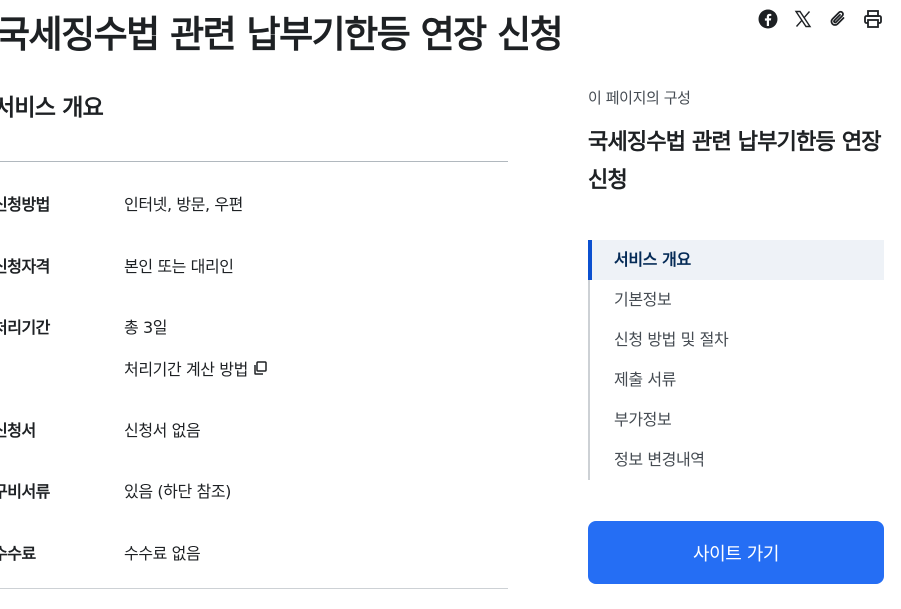  I want to click on info-label: 처리기간, so click(25, 327).